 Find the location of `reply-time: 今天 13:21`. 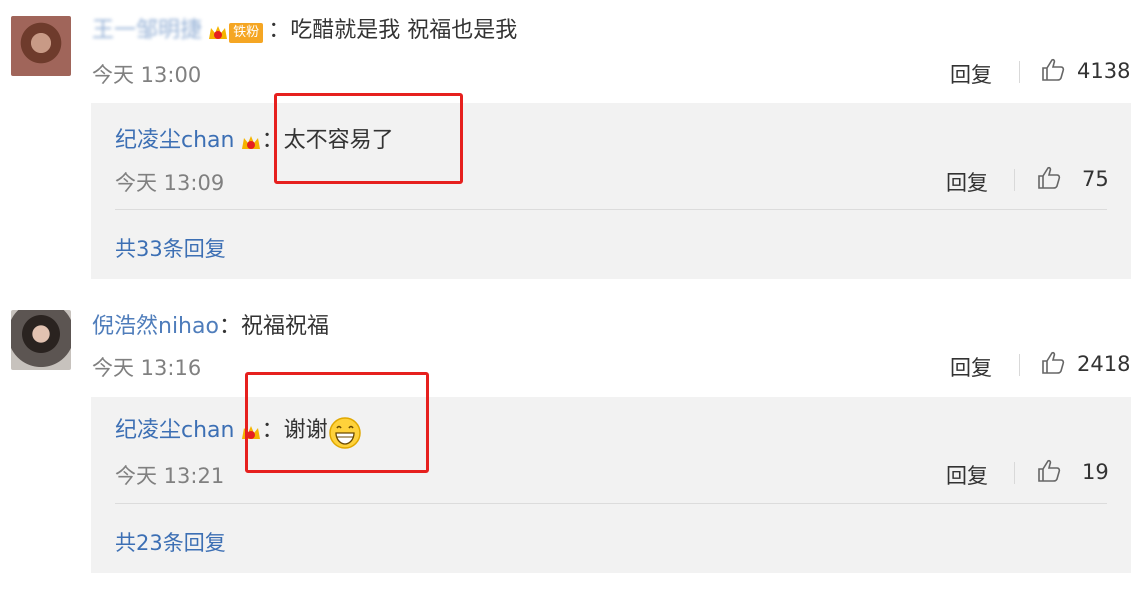

reply-time: 今天 13:21 is located at coordinates (170, 476).